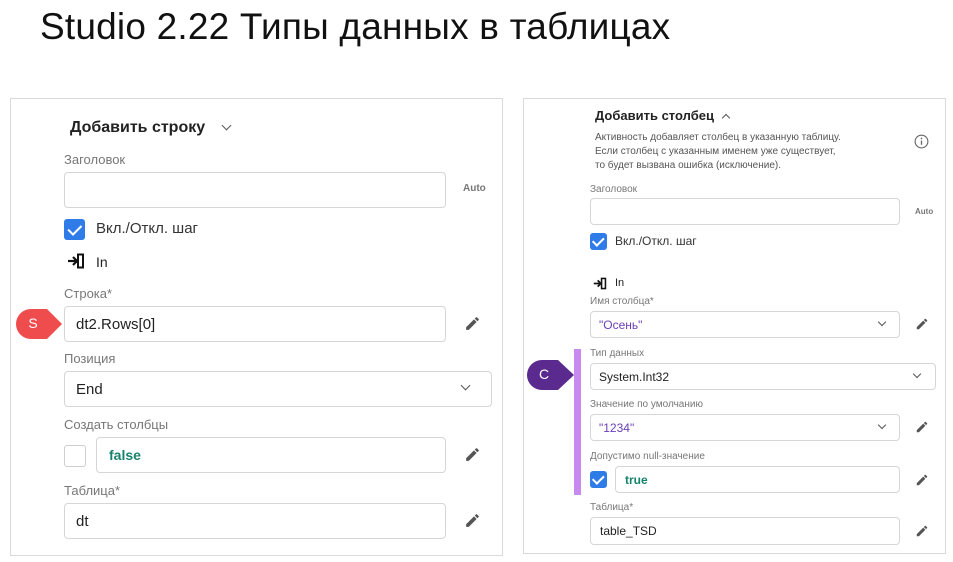 Image resolution: width=953 pixels, height=562 pixels. What do you see at coordinates (763, 376) in the screenshot?
I see `data-type-select: System.Int32` at bounding box center [763, 376].